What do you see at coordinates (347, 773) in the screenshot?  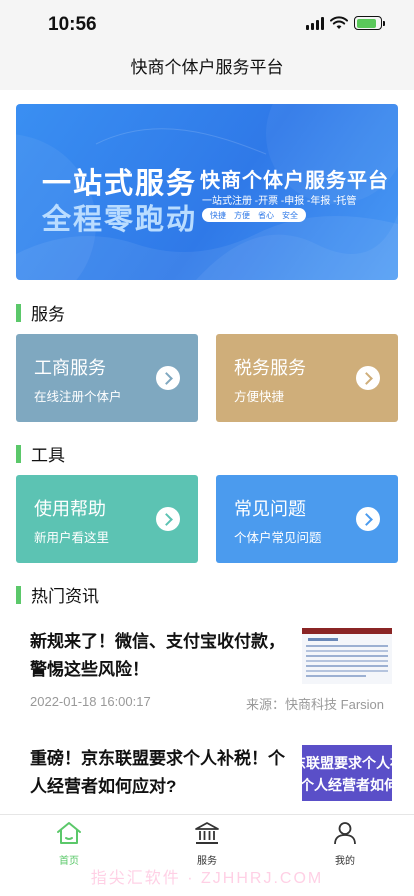 I see `news-thumbnail: 东联盟要求个人补 个人经营者如何应对` at bounding box center [347, 773].